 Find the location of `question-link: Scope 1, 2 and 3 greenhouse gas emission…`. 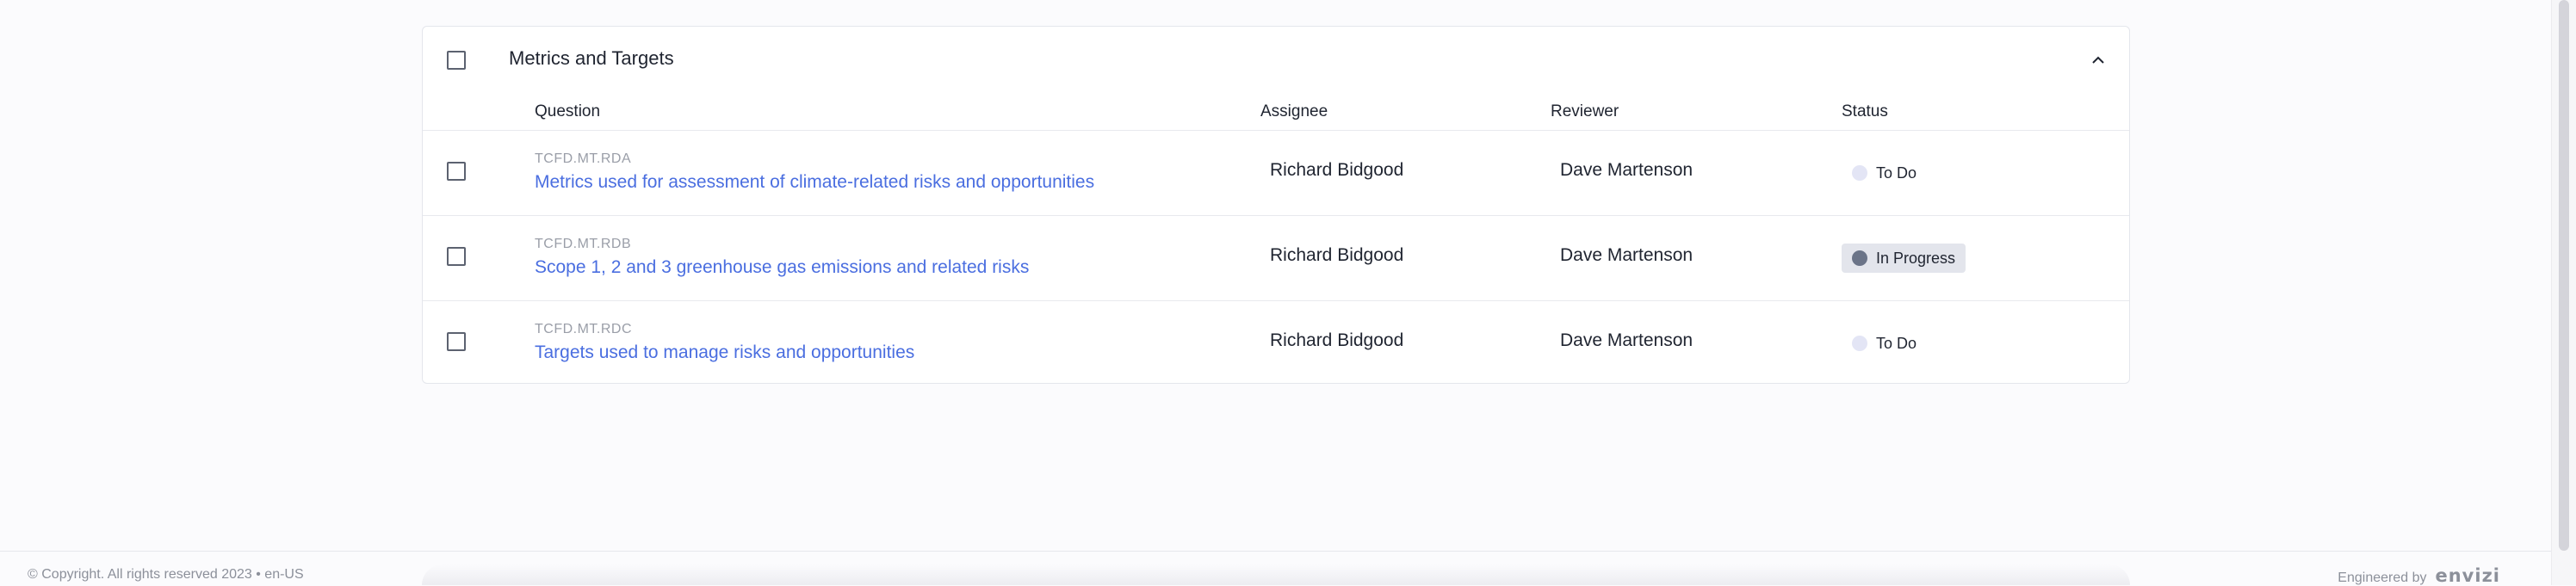

question-link: Scope 1, 2 and 3 greenhouse gas emission… is located at coordinates (782, 268).